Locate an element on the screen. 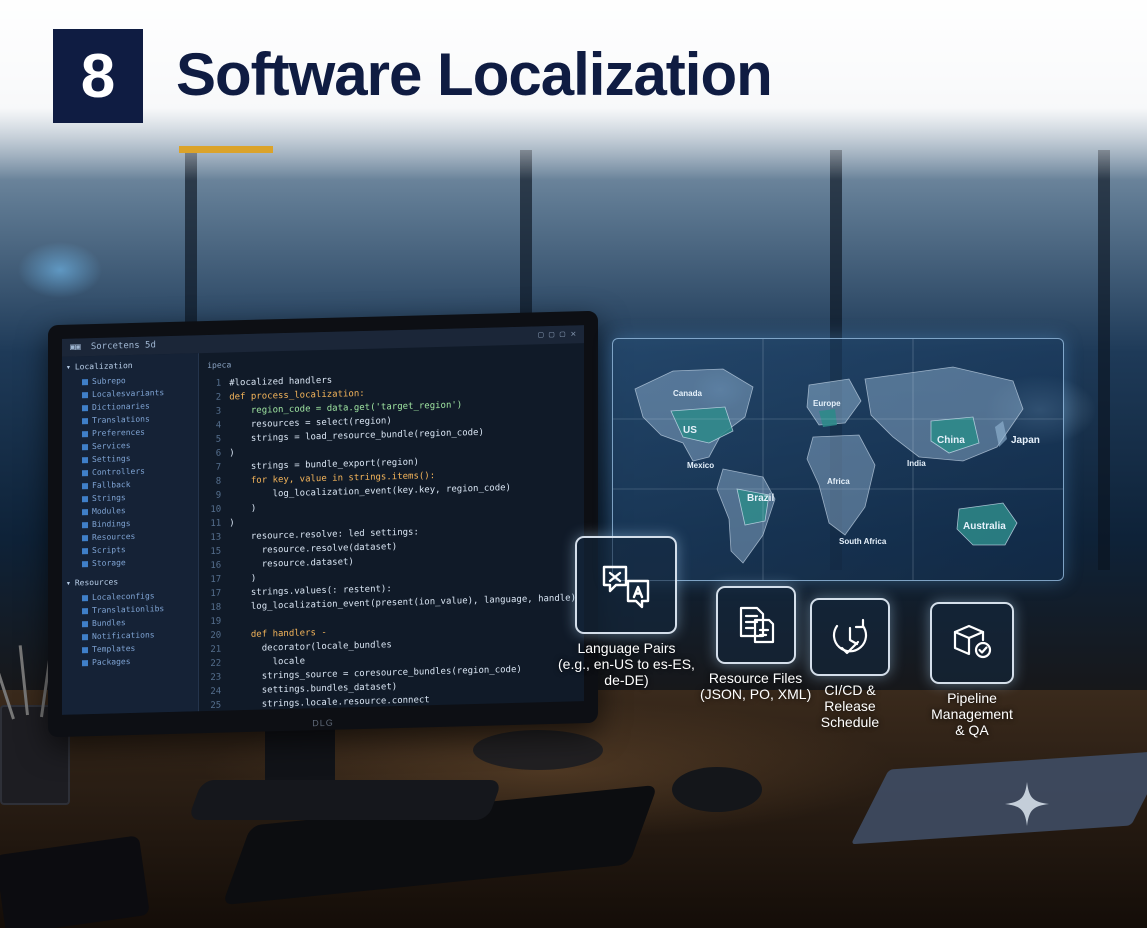 The image size is (1147, 928). resource-files-icon is located at coordinates (755, 625).